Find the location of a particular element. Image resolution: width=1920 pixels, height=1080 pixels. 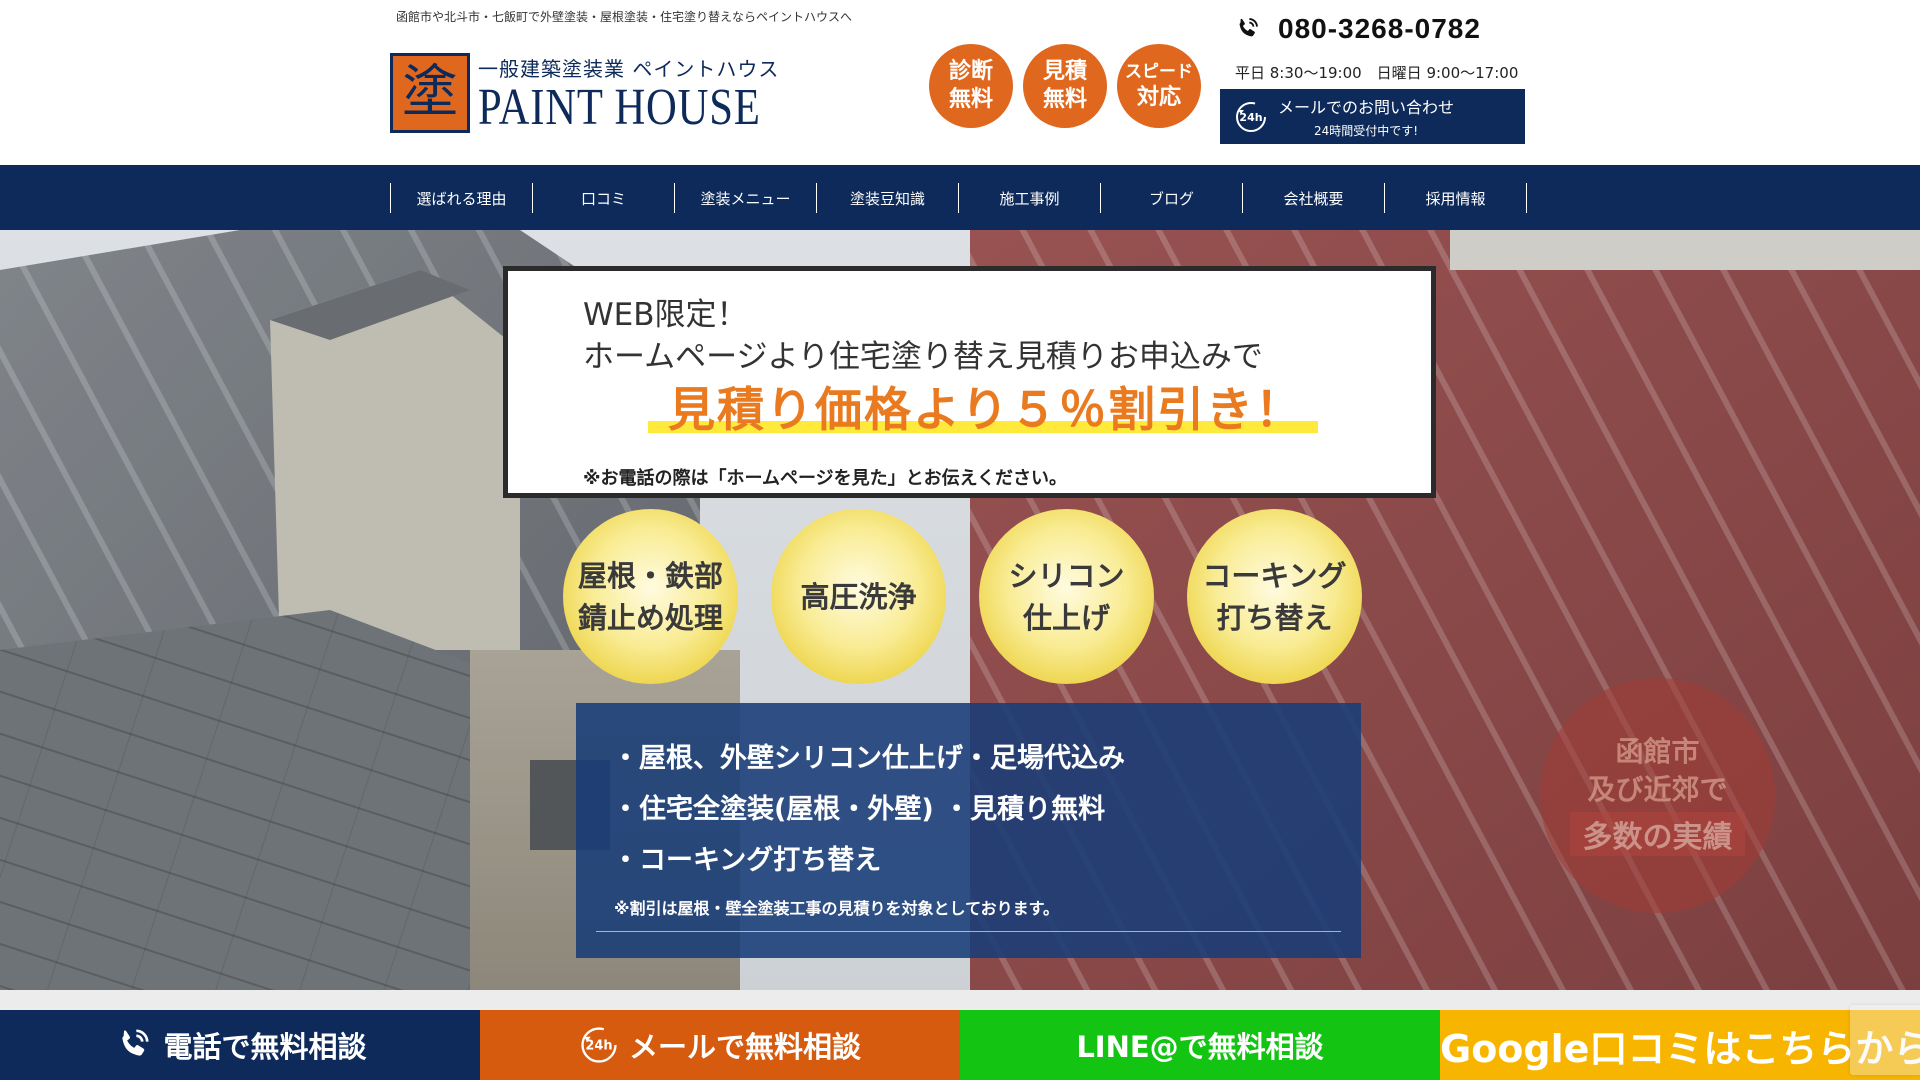

info-item: ・住宅全塗装(屋根・外壁) ・見積り無料 is located at coordinates (859, 809).